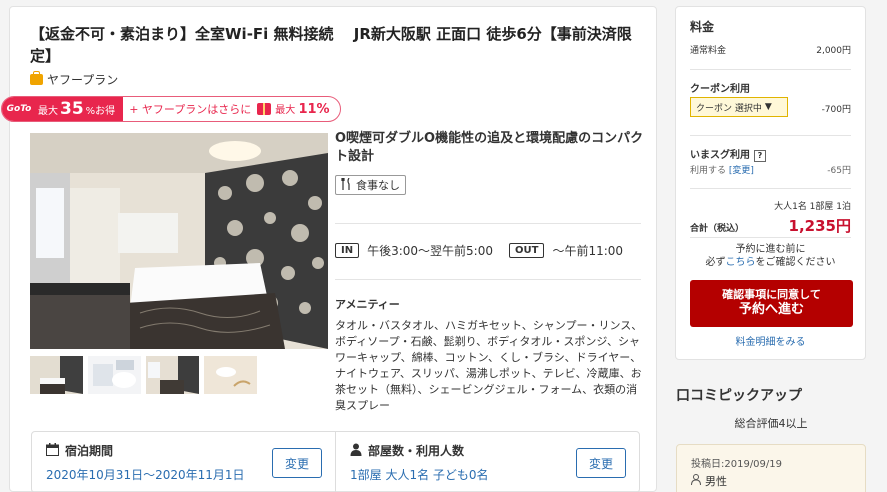 This screenshot has height=492, width=887. I want to click on review-card: 投稿日:2019/09/19 男性, so click(771, 468).